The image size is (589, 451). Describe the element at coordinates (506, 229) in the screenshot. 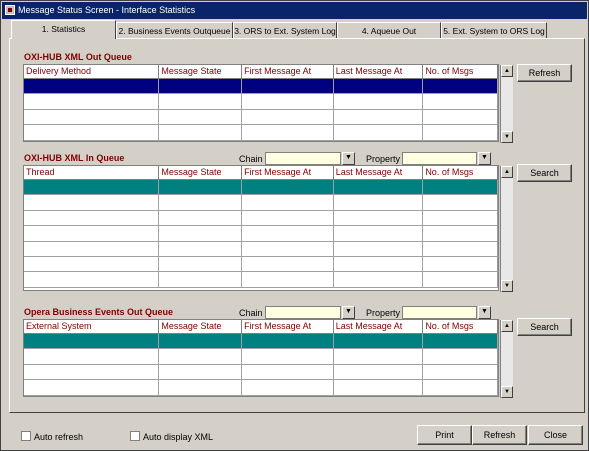

I see `in-queue-scrollbar: ▲ ▼` at that location.